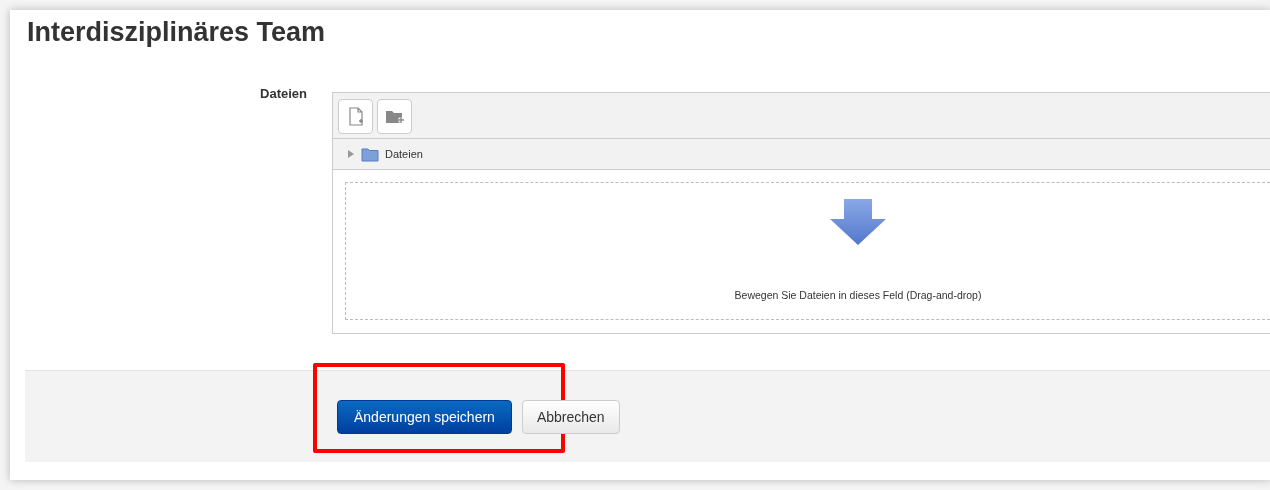 This screenshot has width=1270, height=490. Describe the element at coordinates (858, 295) in the screenshot. I see `drop-hint: Bewegen Sie Dateien in dieses Feld (Drag-and-drop)` at that location.